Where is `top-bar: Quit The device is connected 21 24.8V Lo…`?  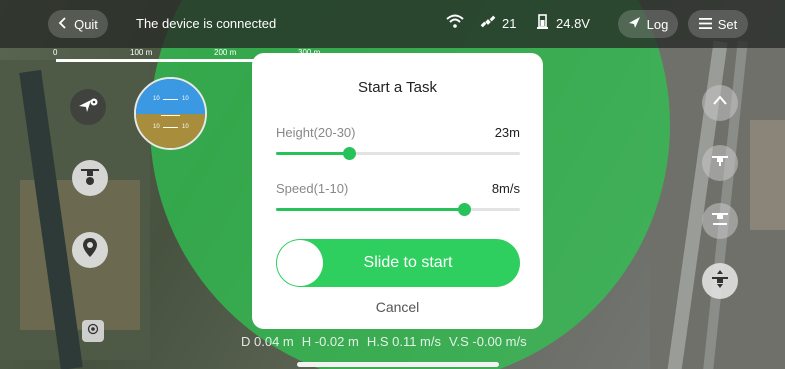
top-bar: Quit The device is connected 21 24.8V Lo… is located at coordinates (392, 24).